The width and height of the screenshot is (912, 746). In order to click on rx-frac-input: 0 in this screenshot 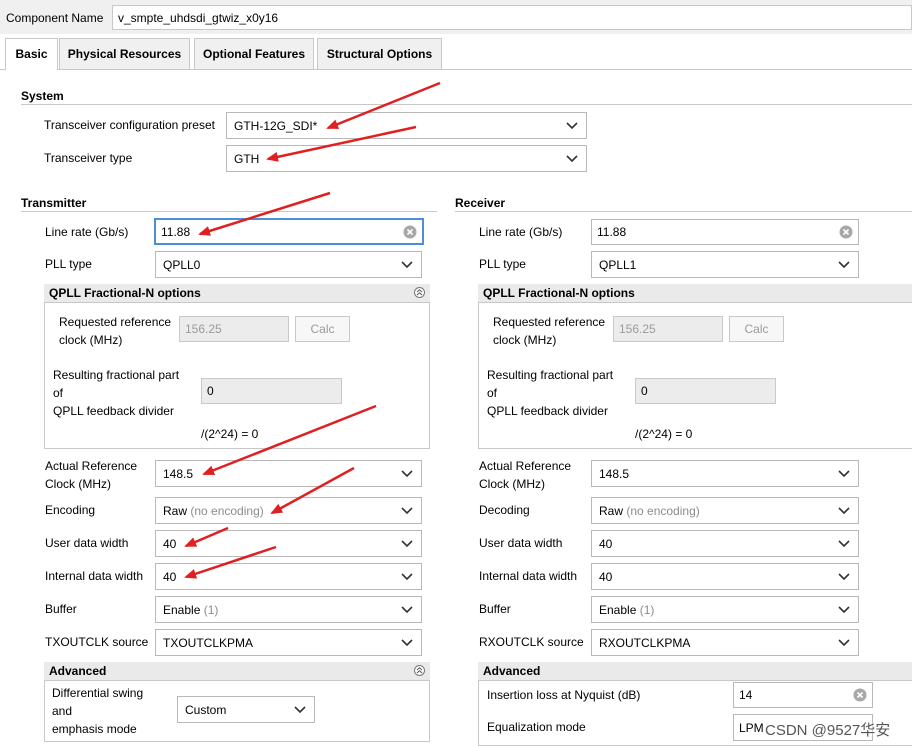, I will do `click(705, 391)`.